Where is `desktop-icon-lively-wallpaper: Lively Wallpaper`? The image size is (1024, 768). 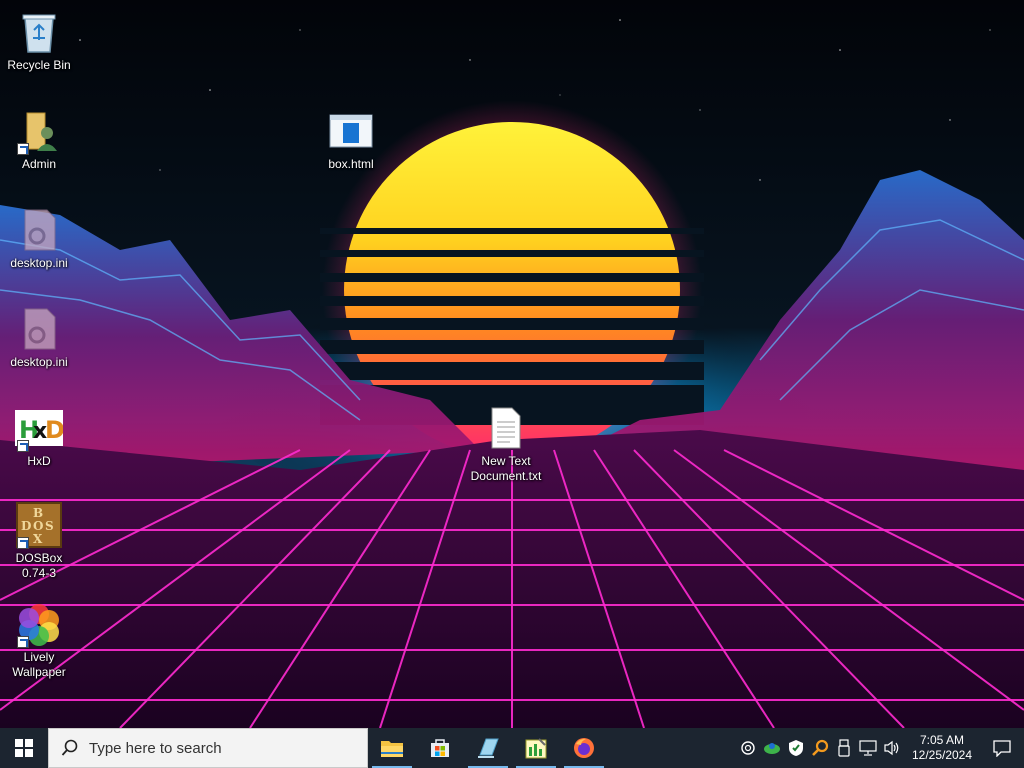 desktop-icon-lively-wallpaper: Lively Wallpaper is located at coordinates (39, 640).